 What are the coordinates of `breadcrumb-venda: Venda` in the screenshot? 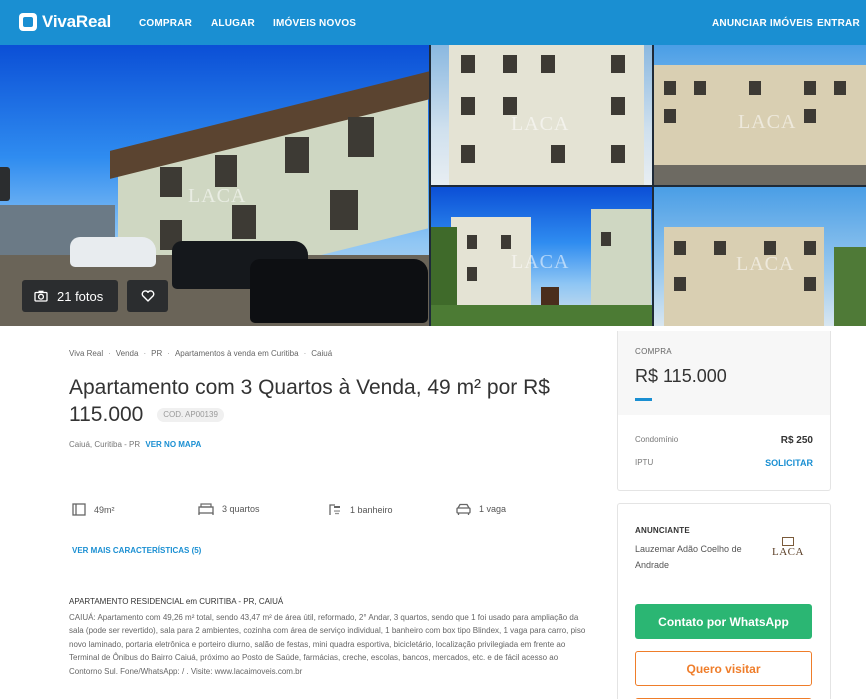 It's located at (127, 353).